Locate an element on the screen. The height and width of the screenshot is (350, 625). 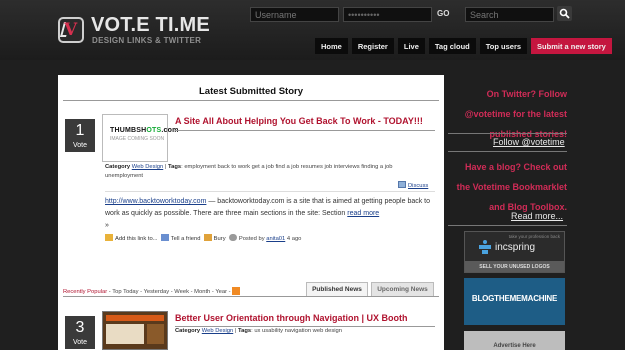
site-brand: VOT.E TI.ME is located at coordinates (150, 25).